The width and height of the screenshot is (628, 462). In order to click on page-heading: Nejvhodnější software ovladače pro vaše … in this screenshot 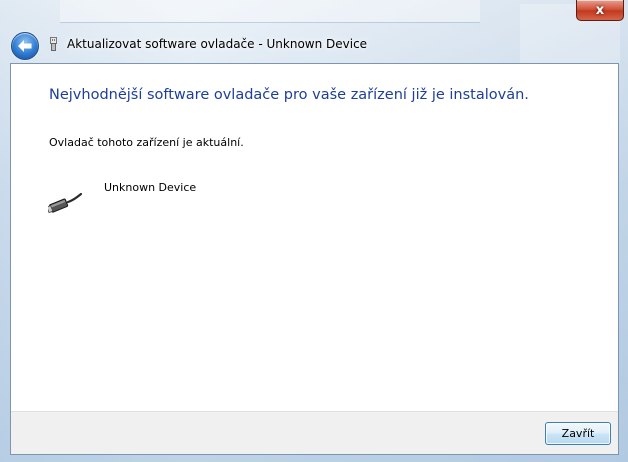, I will do `click(289, 95)`.